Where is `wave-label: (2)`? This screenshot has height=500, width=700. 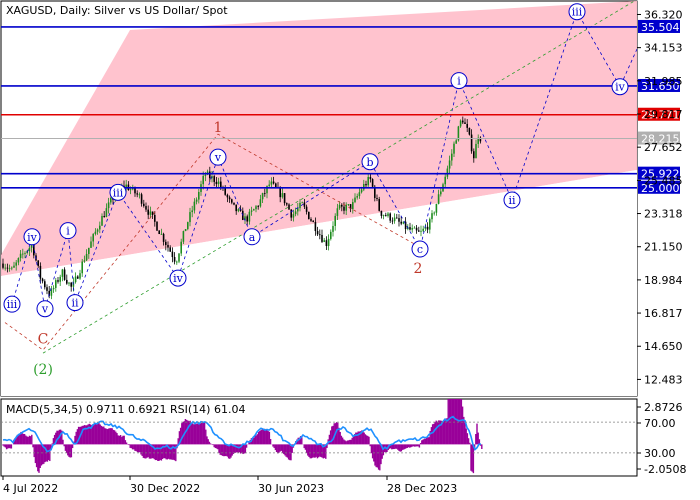
wave-label: (2) is located at coordinates (43, 370).